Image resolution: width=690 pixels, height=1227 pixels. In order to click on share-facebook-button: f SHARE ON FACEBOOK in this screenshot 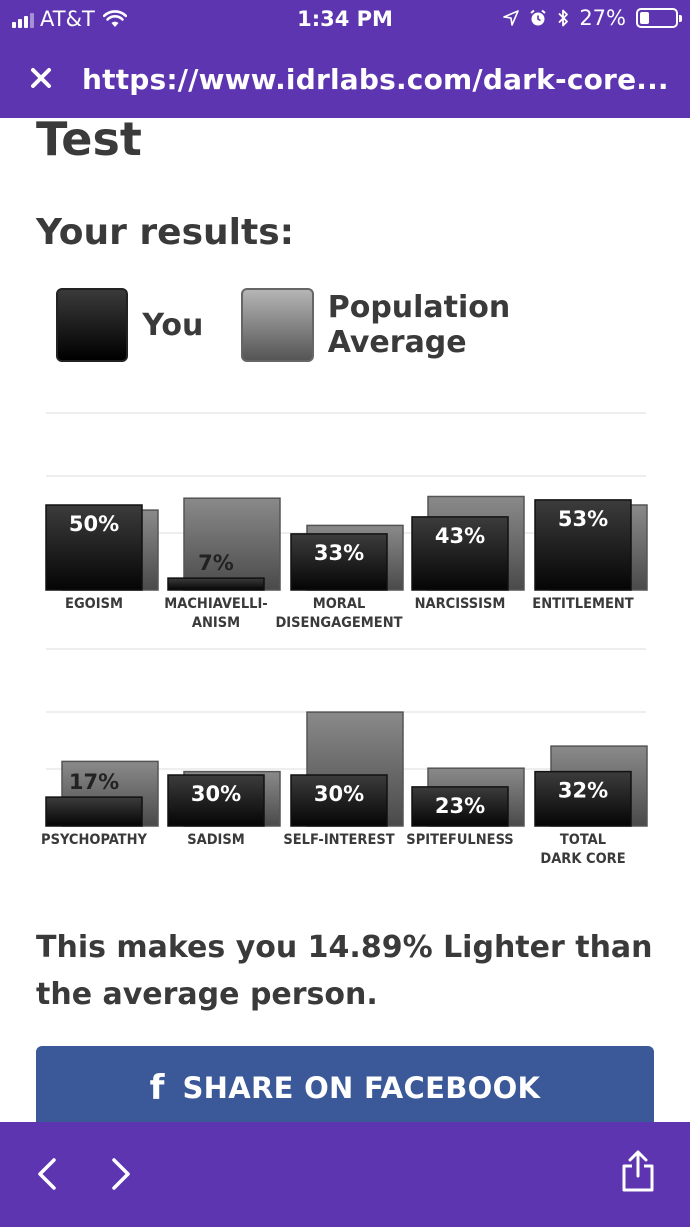, I will do `click(345, 1084)`.